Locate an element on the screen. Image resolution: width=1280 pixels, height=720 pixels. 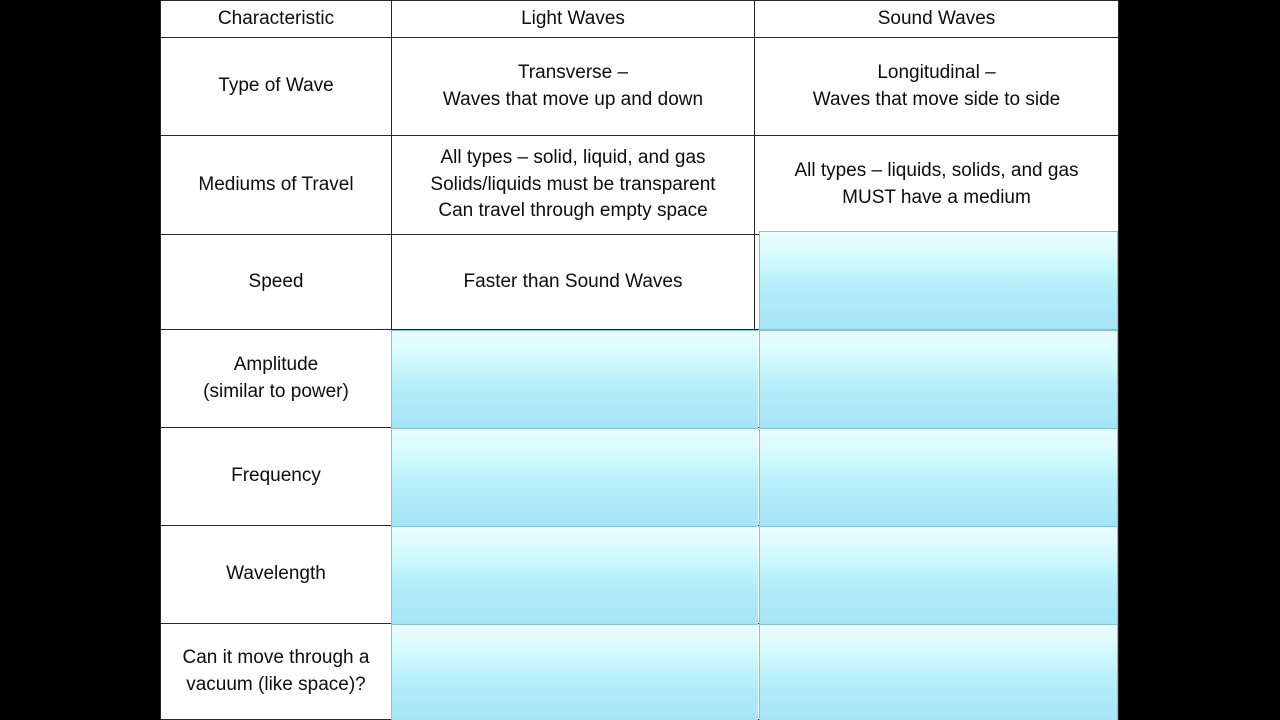
text-line: Frequency is located at coordinates (276, 476).